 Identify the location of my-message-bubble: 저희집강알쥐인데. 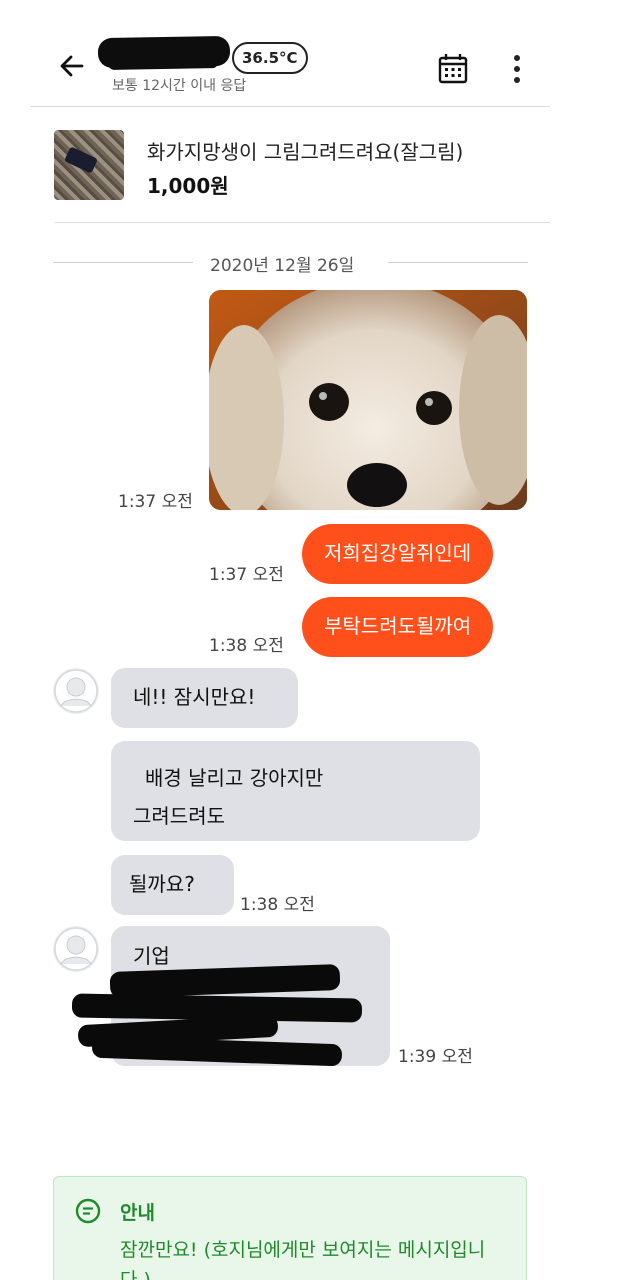
(398, 554).